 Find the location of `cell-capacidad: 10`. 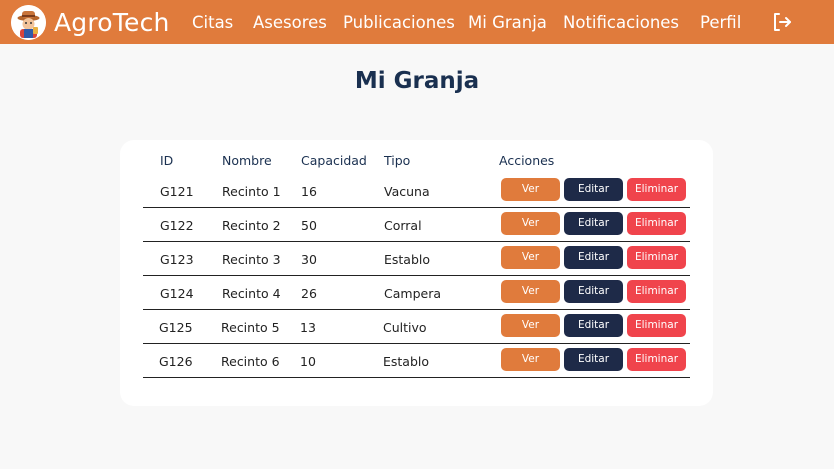

cell-capacidad: 10 is located at coordinates (308, 361).